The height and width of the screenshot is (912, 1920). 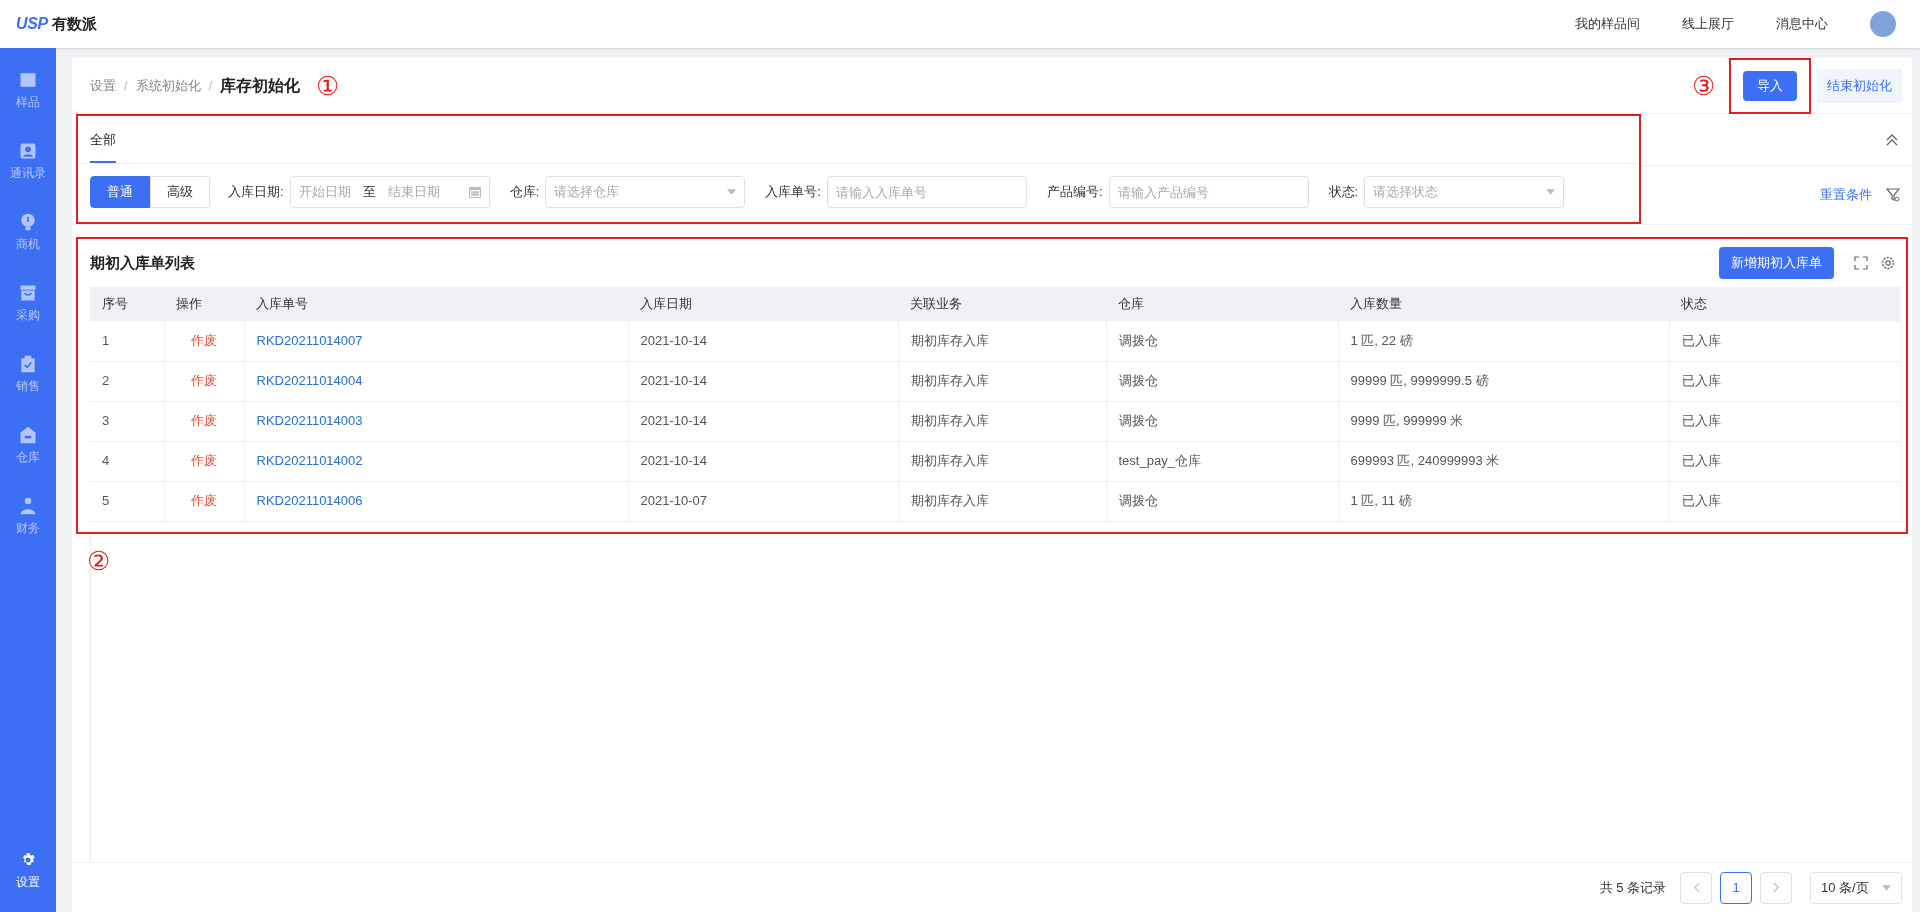 I want to click on previous-page-button, so click(x=1696, y=887).